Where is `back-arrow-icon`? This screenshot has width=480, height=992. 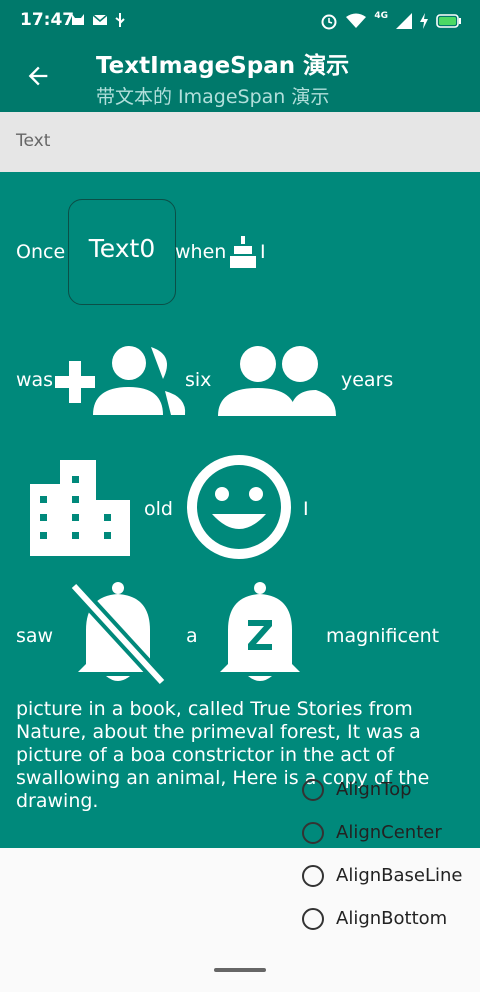
back-arrow-icon is located at coordinates (38, 76).